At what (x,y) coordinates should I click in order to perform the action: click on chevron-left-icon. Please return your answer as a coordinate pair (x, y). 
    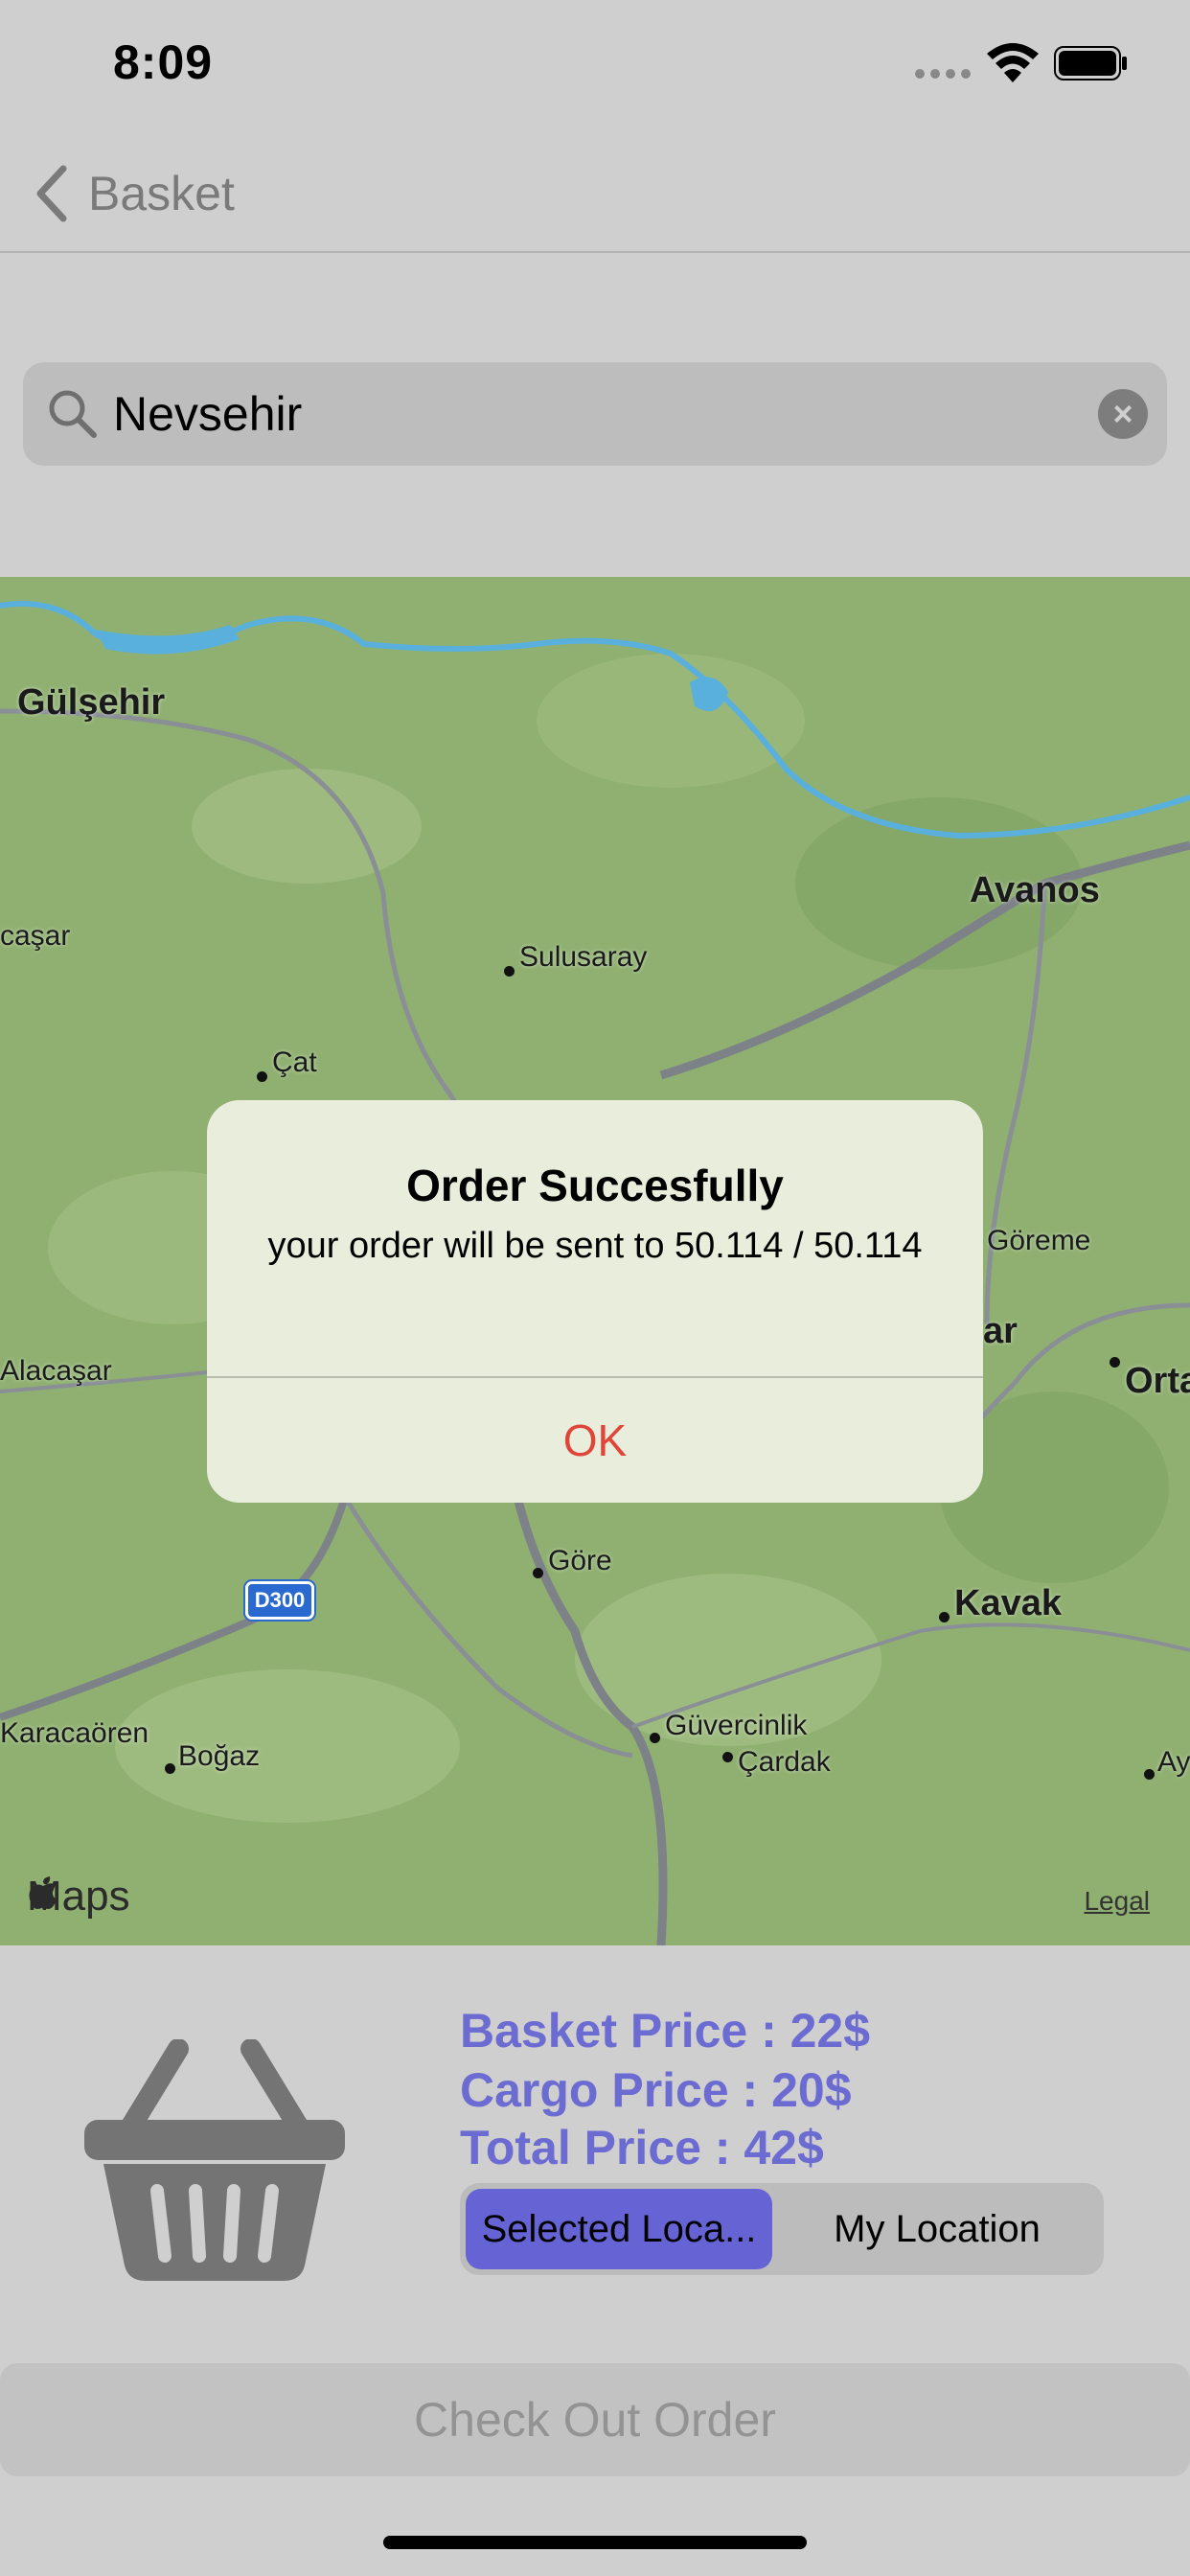
    Looking at the image, I should click on (52, 193).